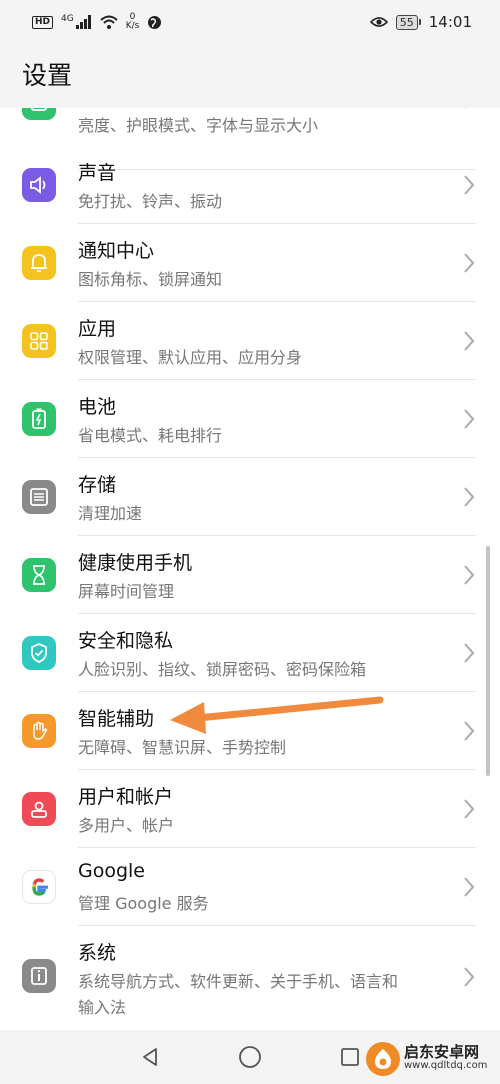 Image resolution: width=500 pixels, height=1084 pixels. What do you see at coordinates (97, 485) in the screenshot?
I see `settings-item-title: 存储` at bounding box center [97, 485].